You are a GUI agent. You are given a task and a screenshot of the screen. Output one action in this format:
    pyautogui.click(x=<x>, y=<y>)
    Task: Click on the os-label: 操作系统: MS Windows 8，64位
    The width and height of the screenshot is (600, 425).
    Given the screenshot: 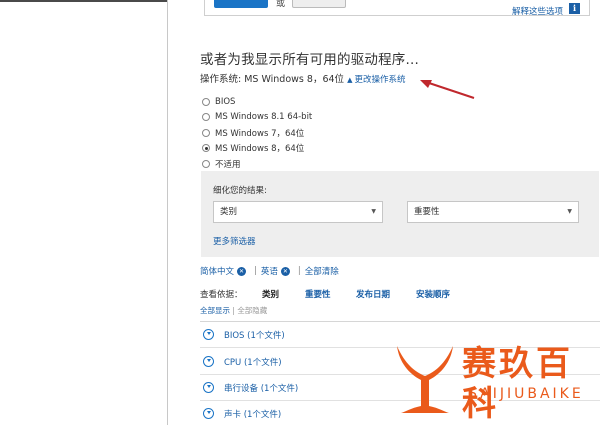 What is the action you would take?
    pyautogui.click(x=272, y=79)
    